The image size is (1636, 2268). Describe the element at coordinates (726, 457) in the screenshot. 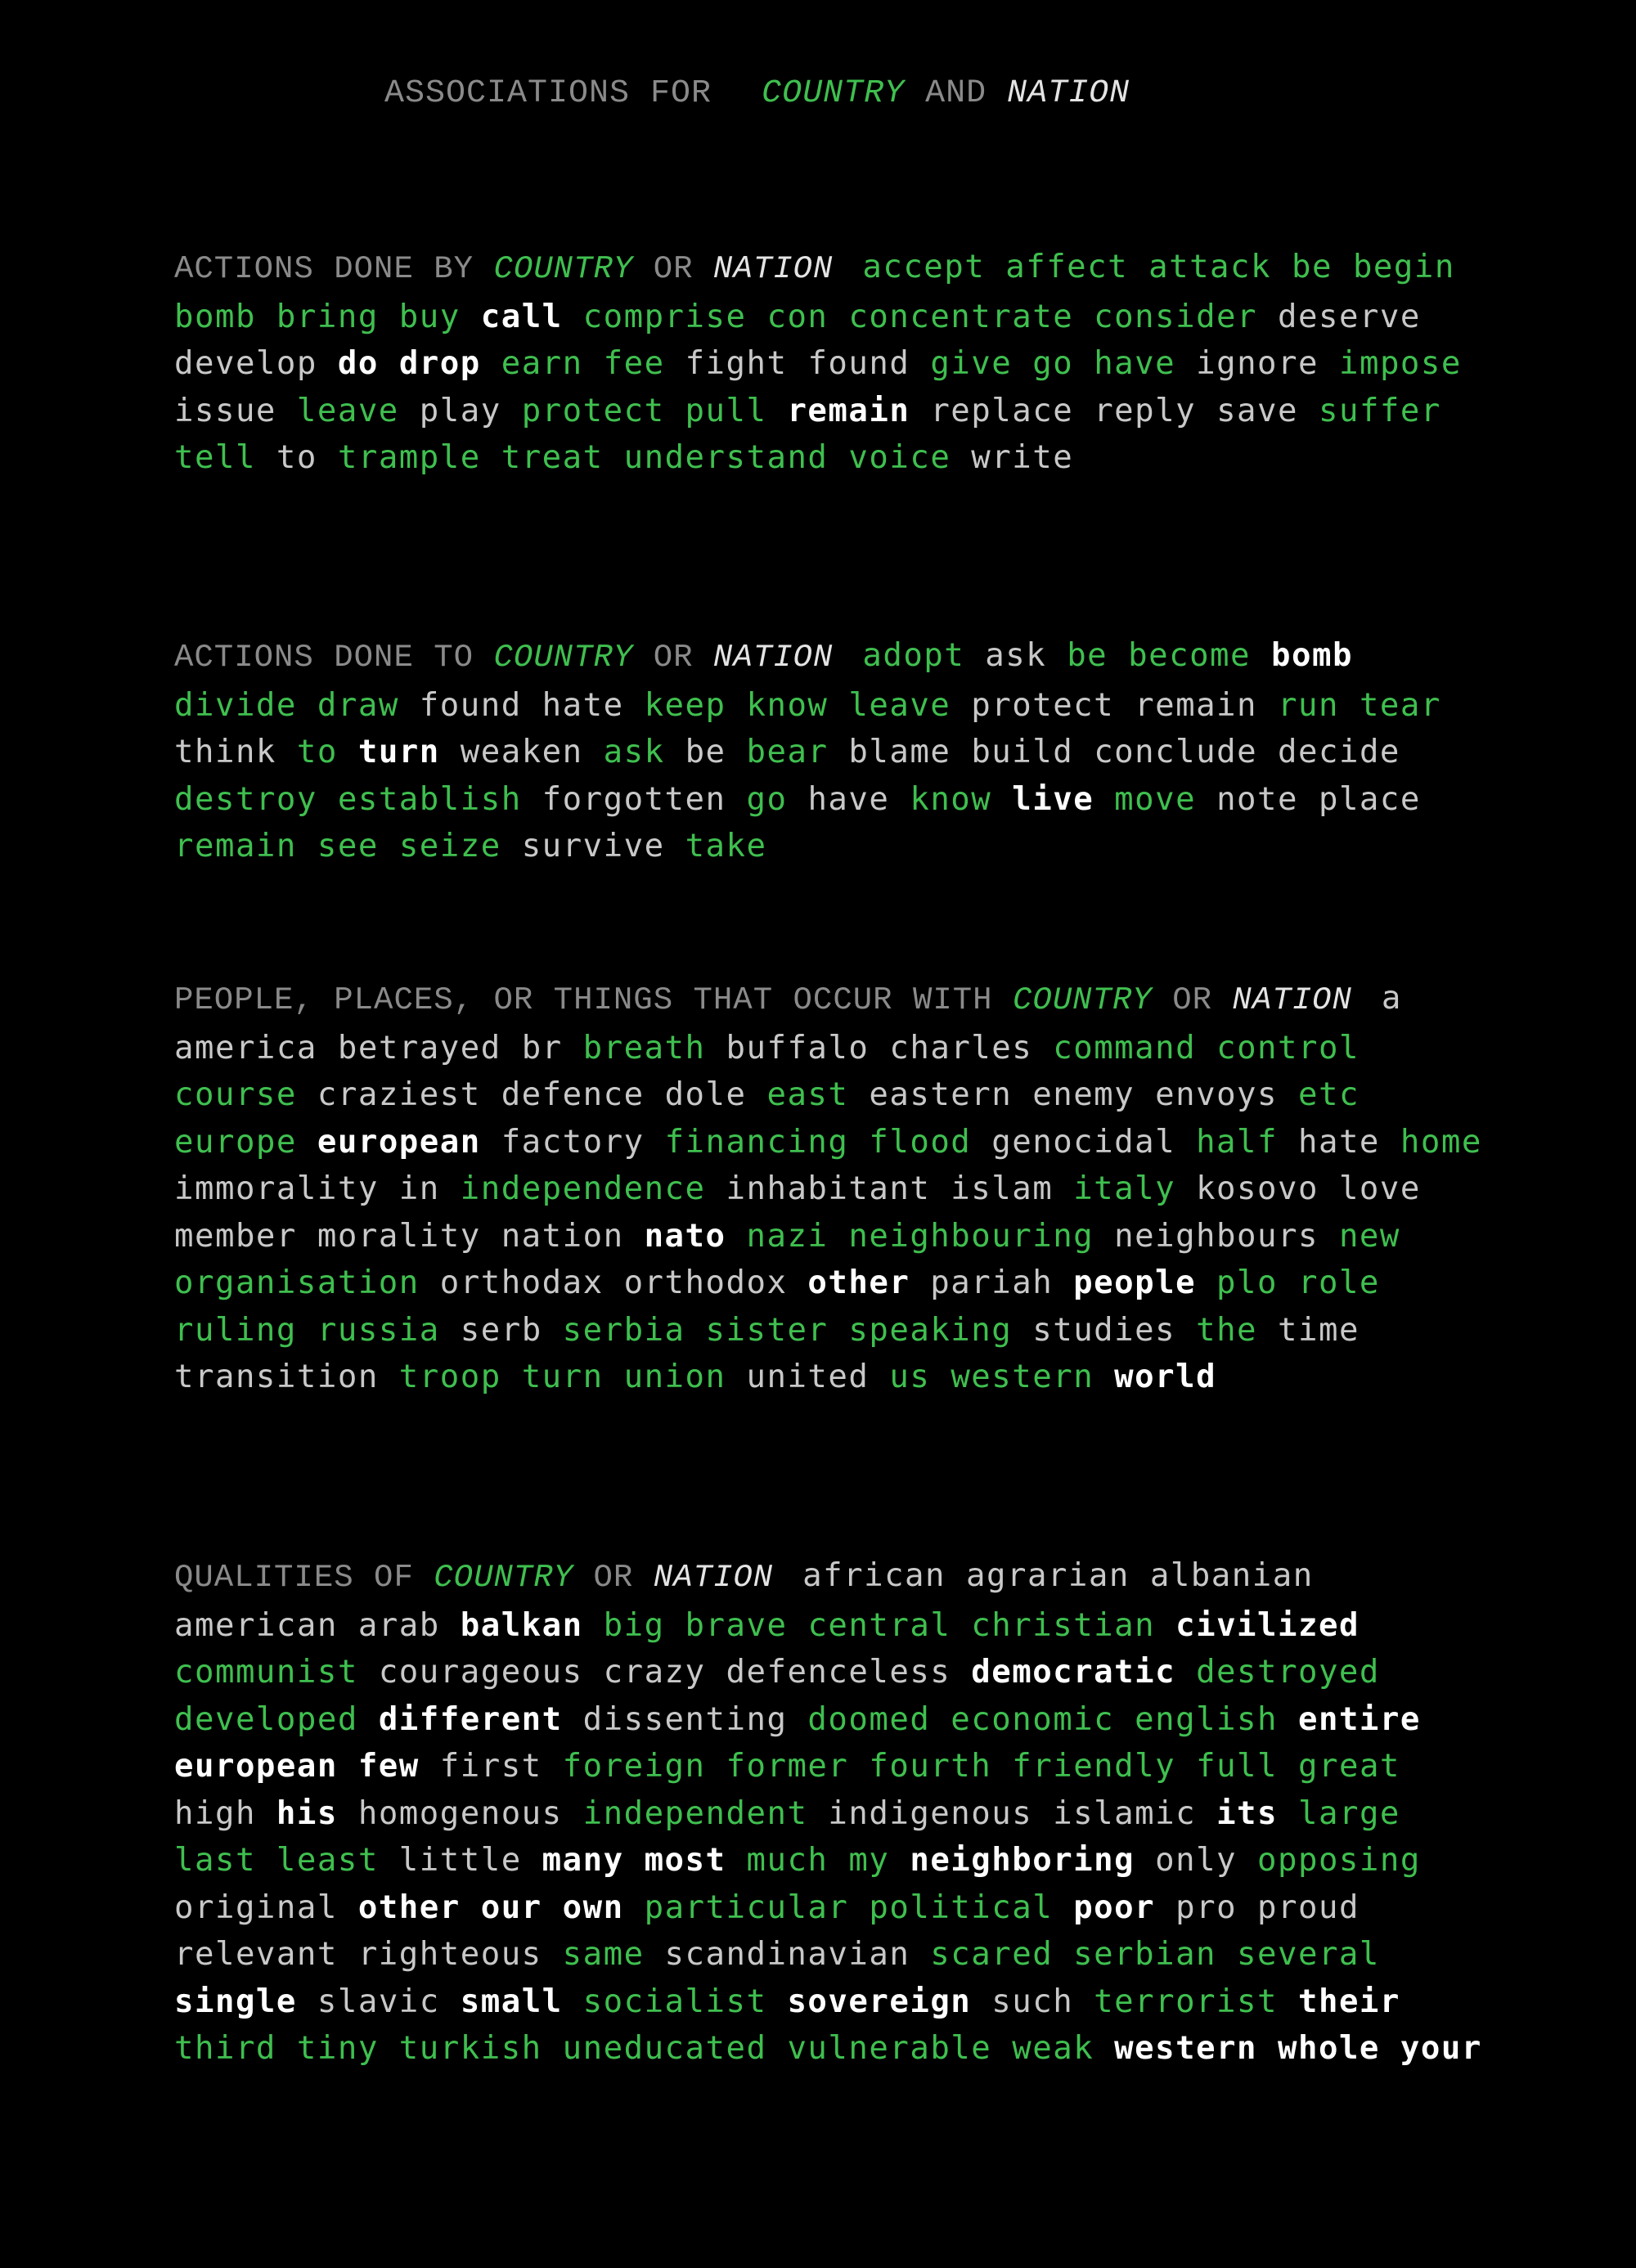

I see `association-word: understand` at that location.